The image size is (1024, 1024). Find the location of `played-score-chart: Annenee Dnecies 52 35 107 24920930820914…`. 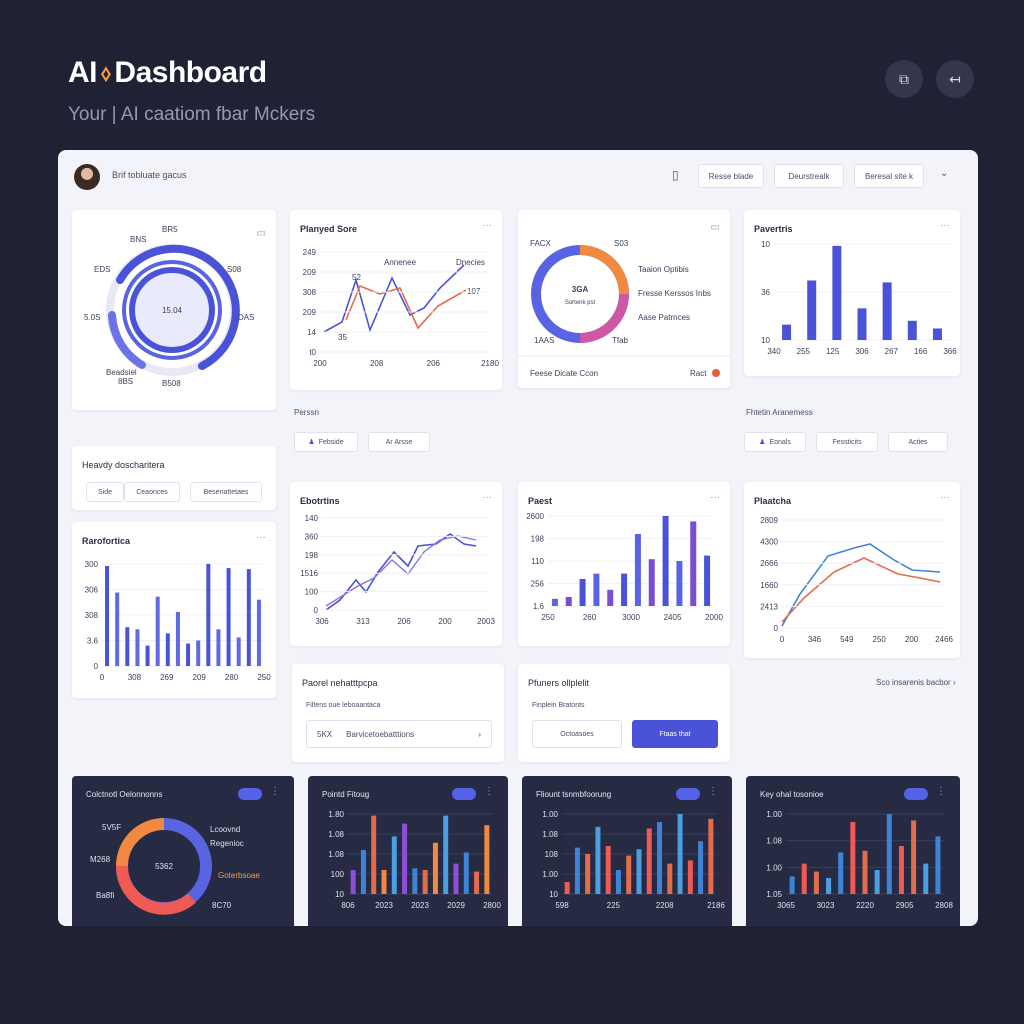

played-score-chart: Annenee Dnecies 52 35 107 24920930820914… is located at coordinates (401, 308).